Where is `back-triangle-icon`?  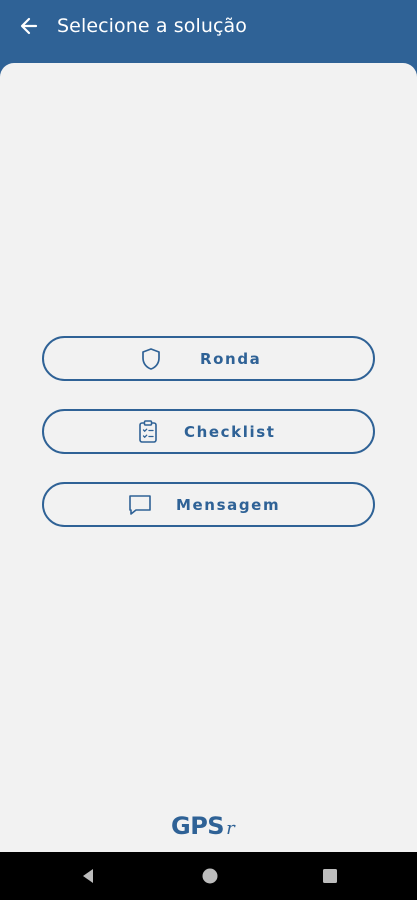
back-triangle-icon is located at coordinates (88, 876).